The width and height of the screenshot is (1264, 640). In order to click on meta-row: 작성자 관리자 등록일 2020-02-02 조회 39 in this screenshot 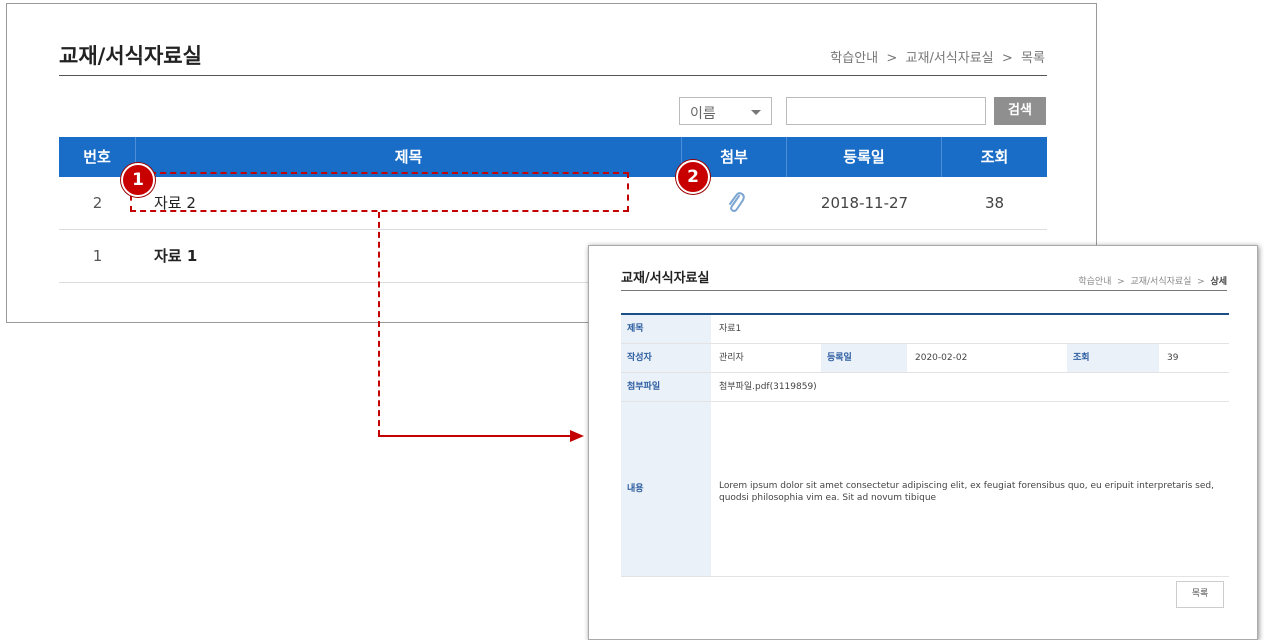, I will do `click(925, 358)`.